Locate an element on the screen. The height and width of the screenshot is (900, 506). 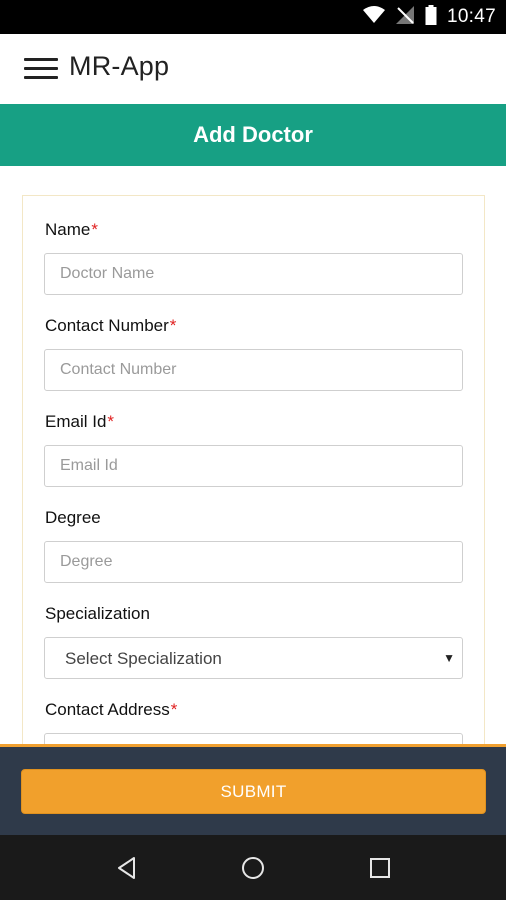
battery-icon is located at coordinates (431, 17).